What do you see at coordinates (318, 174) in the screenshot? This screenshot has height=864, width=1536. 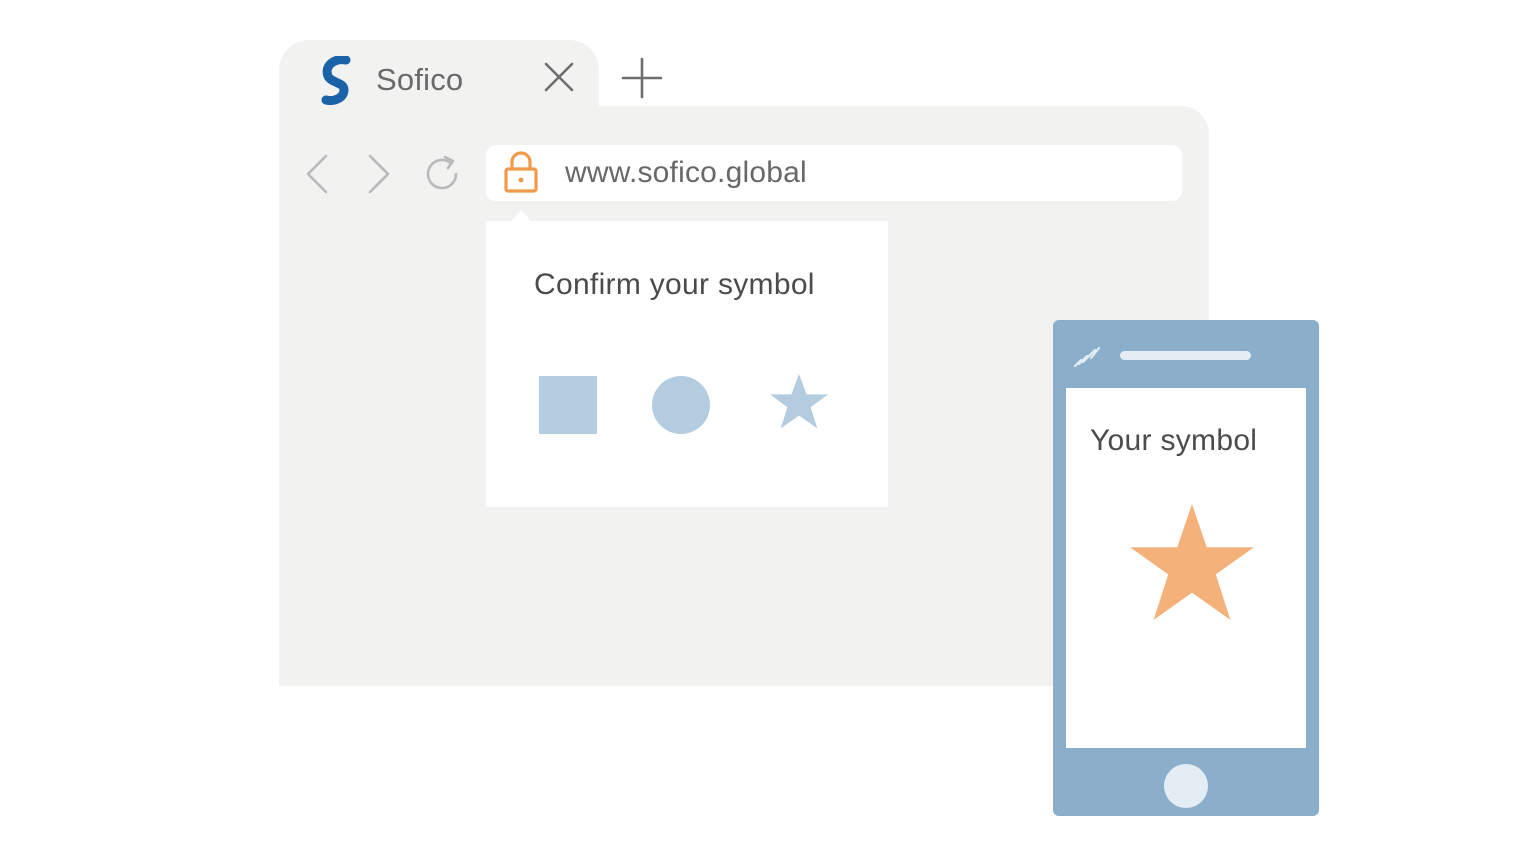 I see `chevron-left-icon` at bounding box center [318, 174].